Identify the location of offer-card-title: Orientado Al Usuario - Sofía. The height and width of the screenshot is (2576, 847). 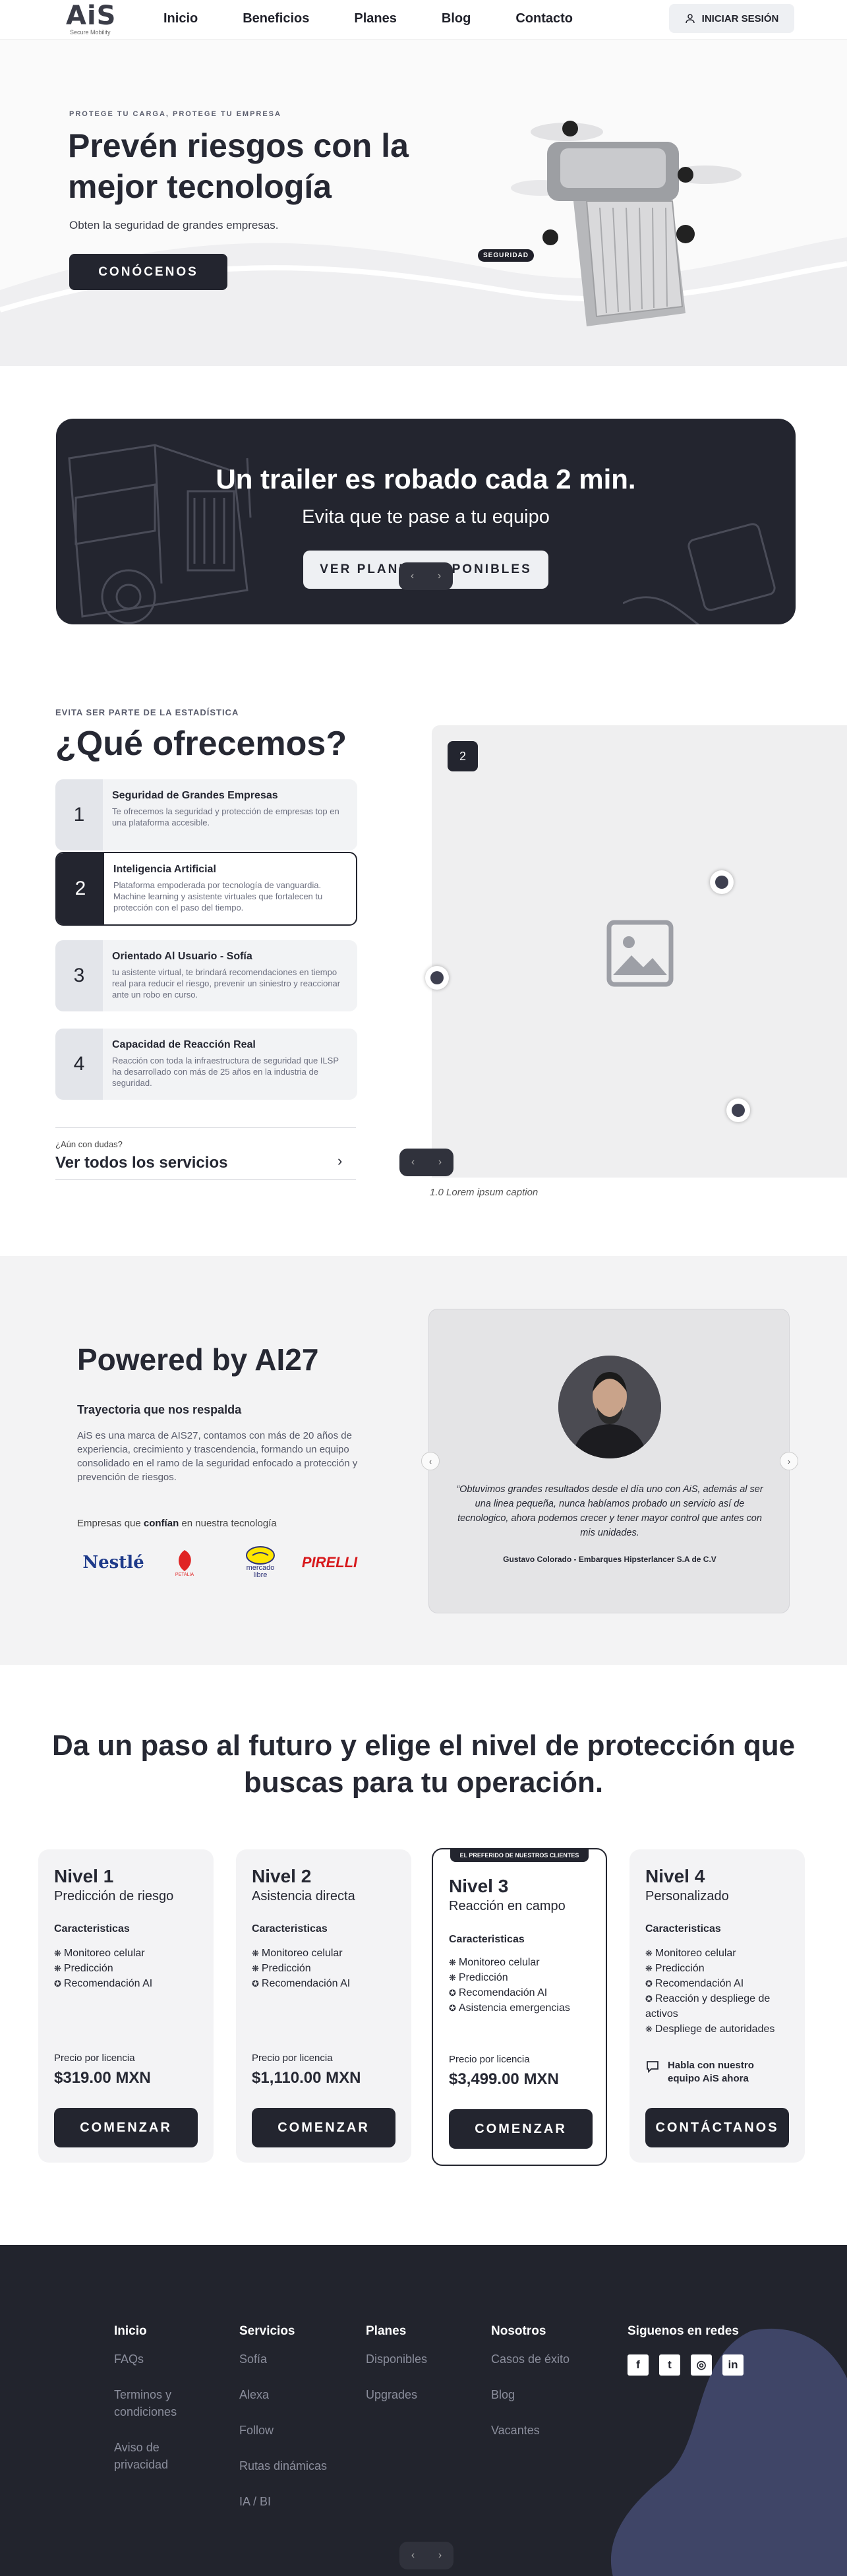
(182, 956).